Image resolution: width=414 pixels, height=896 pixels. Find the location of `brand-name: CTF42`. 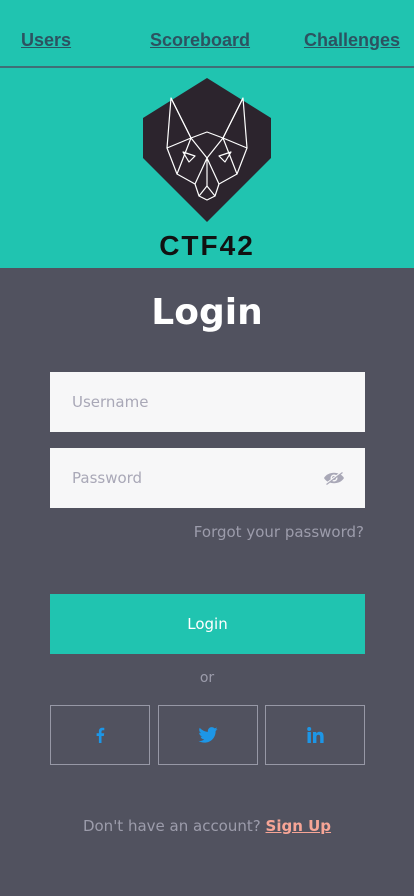

brand-name: CTF42 is located at coordinates (207, 245).